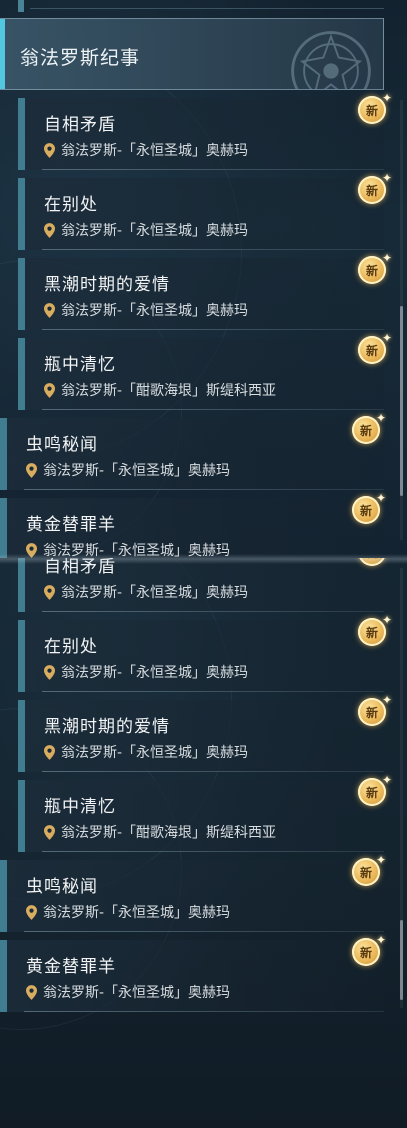  I want to click on faction-emblem-icon, so click(331, 60).